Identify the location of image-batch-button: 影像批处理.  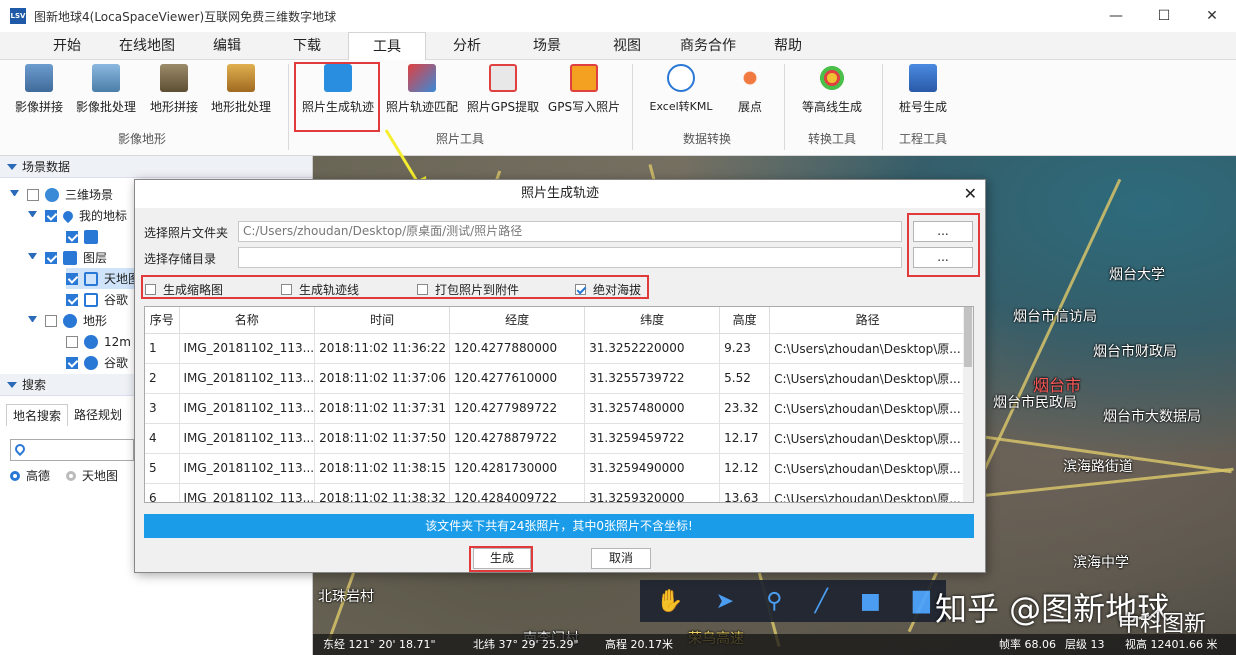
(106, 92).